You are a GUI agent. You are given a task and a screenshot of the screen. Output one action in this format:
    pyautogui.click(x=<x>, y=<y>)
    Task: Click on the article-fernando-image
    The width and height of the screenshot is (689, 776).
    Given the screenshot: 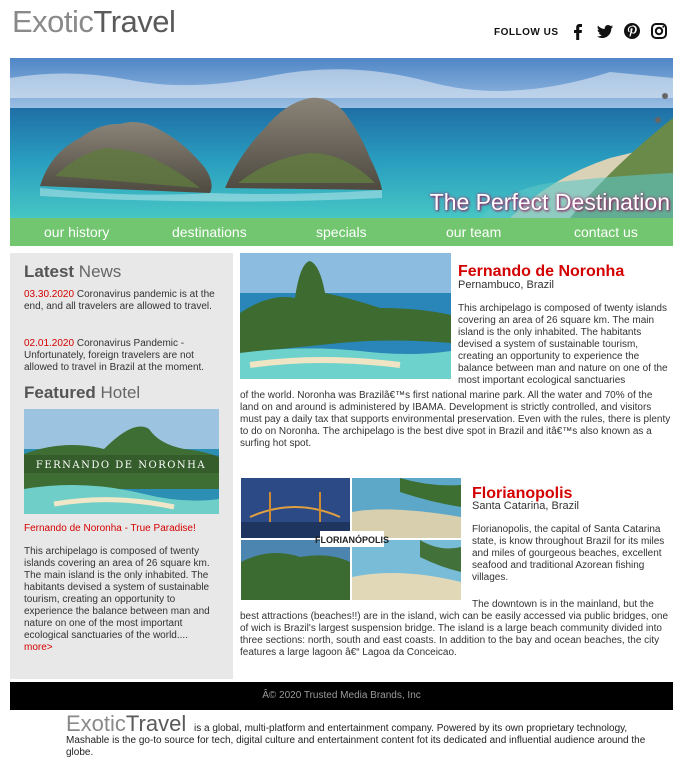 What is the action you would take?
    pyautogui.click(x=345, y=316)
    